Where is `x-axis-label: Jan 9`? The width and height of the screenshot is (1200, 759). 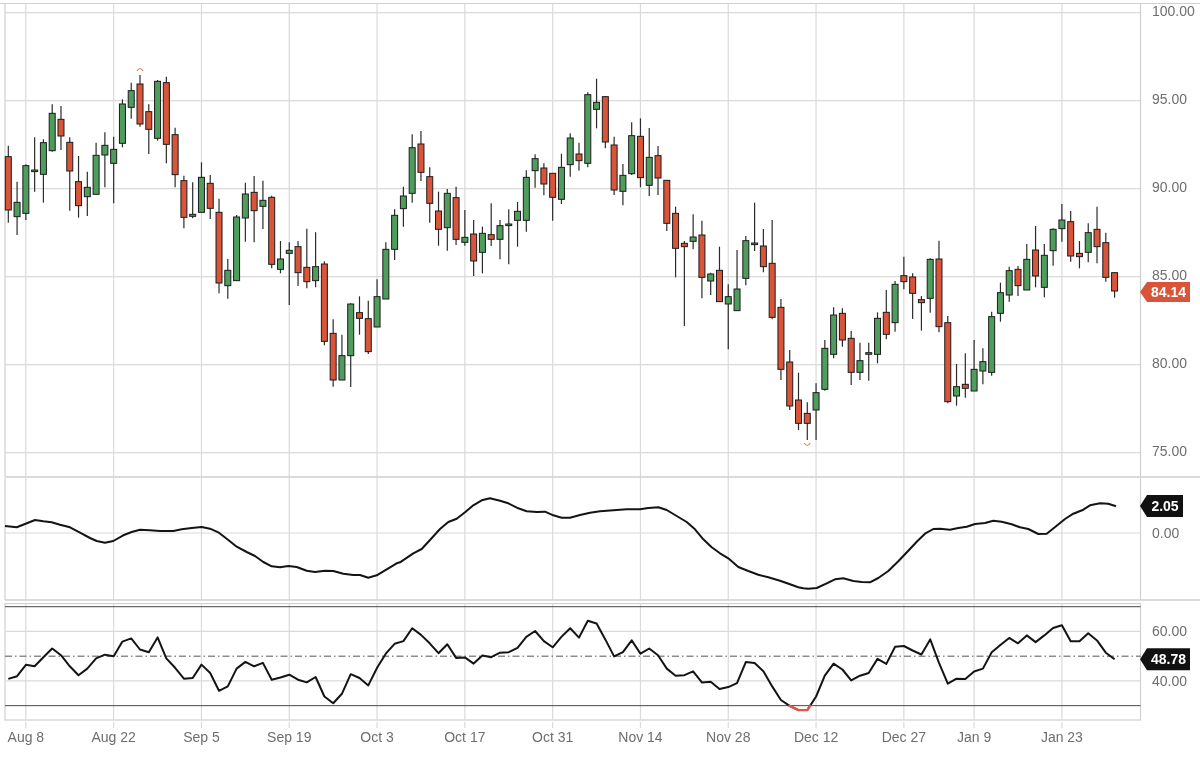 x-axis-label: Jan 9 is located at coordinates (974, 737).